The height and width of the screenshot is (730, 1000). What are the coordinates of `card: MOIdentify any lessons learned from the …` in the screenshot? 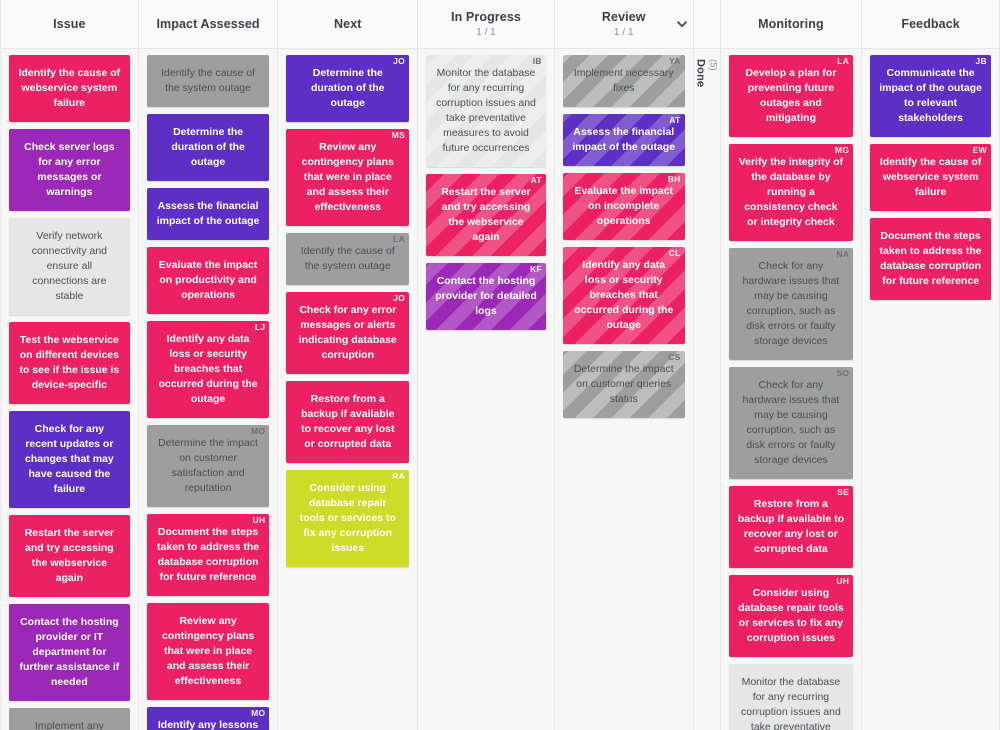 It's located at (208, 718).